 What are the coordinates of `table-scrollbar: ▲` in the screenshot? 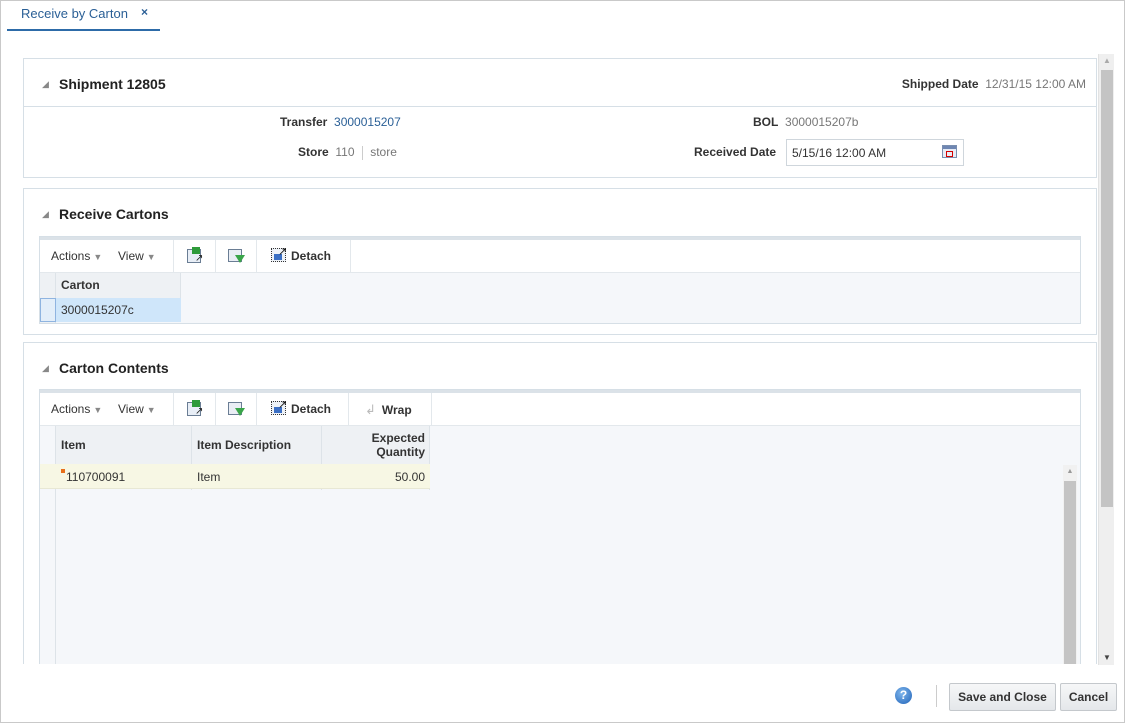 It's located at (1070, 564).